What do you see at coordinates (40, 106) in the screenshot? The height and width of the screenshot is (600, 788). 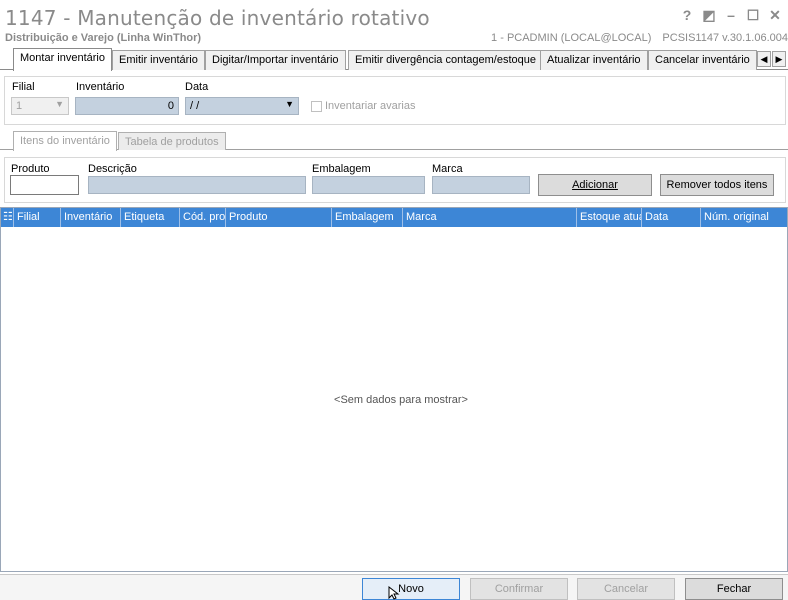 I see `filial-select: 1 ▼` at bounding box center [40, 106].